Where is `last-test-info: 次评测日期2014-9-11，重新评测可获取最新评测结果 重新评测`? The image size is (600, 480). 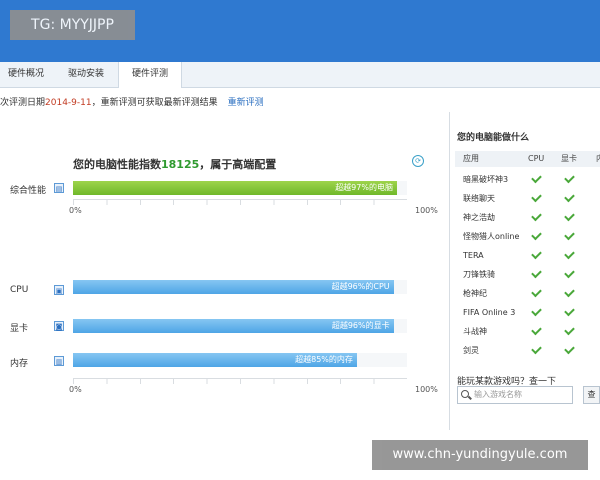
last-test-info: 次评测日期2014-9-11，重新评测可获取最新评测结果 重新评测 is located at coordinates (132, 101).